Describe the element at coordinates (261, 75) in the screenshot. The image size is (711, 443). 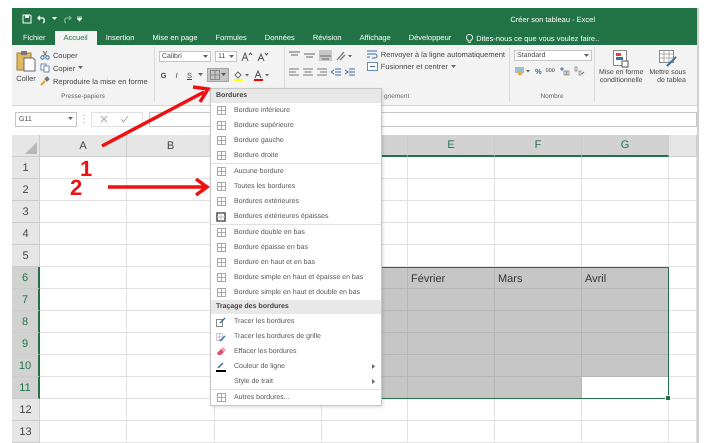
I see `font-color-icon` at that location.